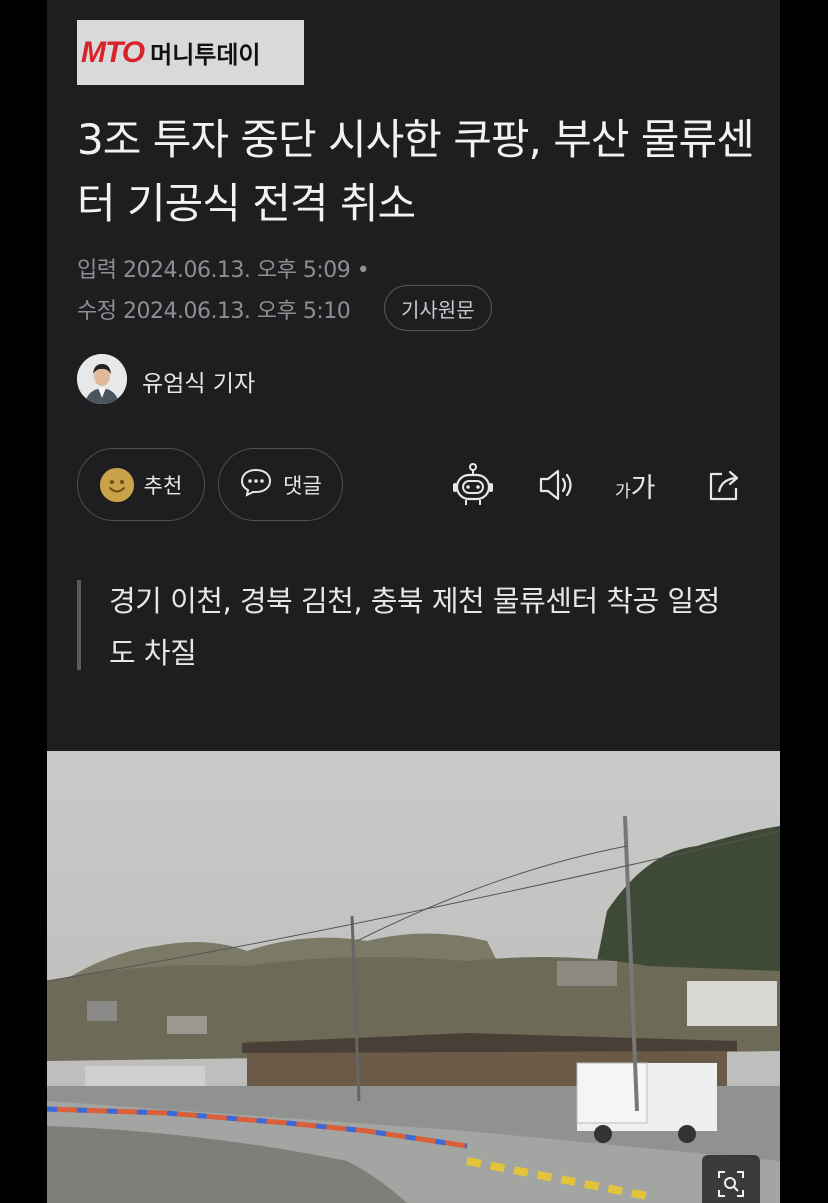 This screenshot has height=1203, width=828. Describe the element at coordinates (223, 270) in the screenshot. I see `published-date: 입력 2024.06.13. 오후 5:09 •` at that location.